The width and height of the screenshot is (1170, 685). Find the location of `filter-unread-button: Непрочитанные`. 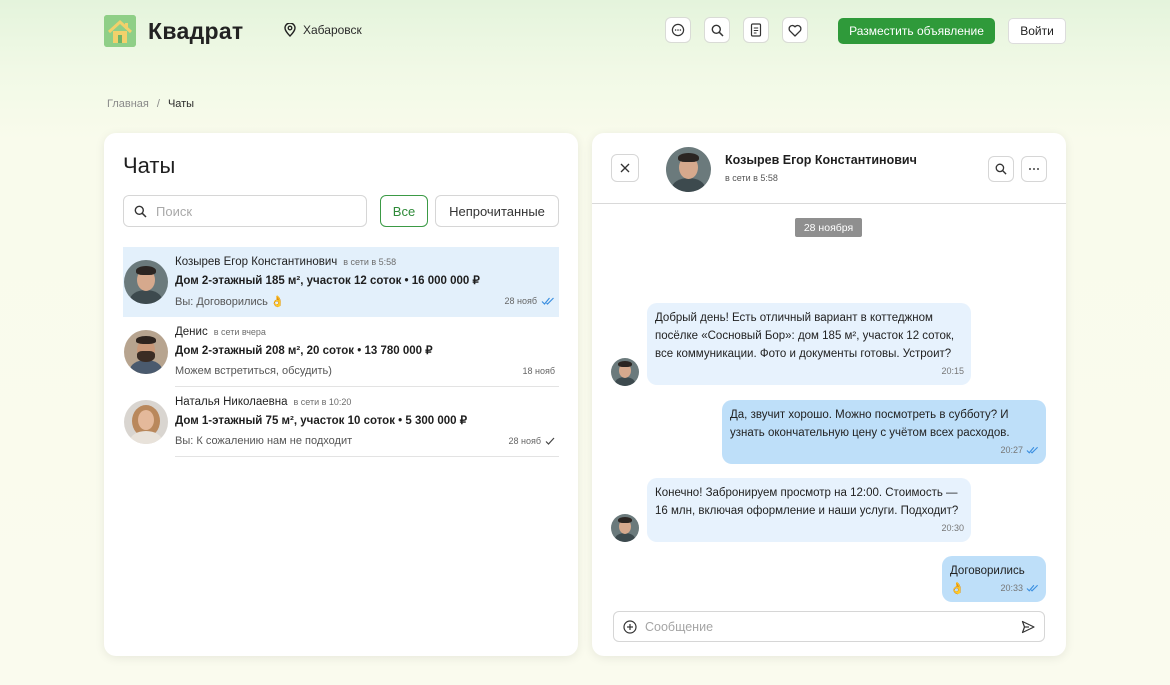

filter-unread-button: Непрочитанные is located at coordinates (497, 211).